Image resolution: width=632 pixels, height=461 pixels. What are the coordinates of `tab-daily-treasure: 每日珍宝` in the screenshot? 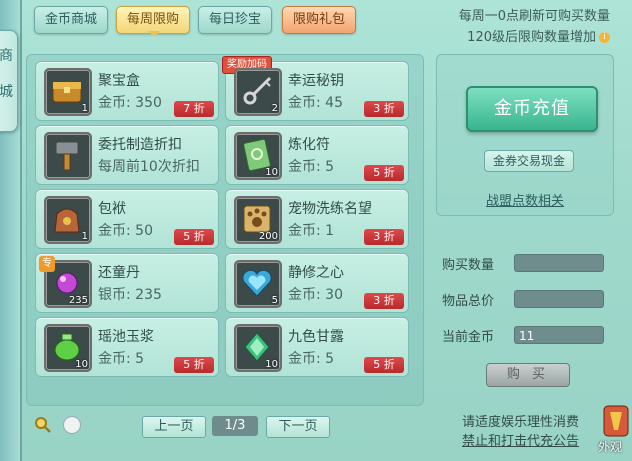 It's located at (235, 20).